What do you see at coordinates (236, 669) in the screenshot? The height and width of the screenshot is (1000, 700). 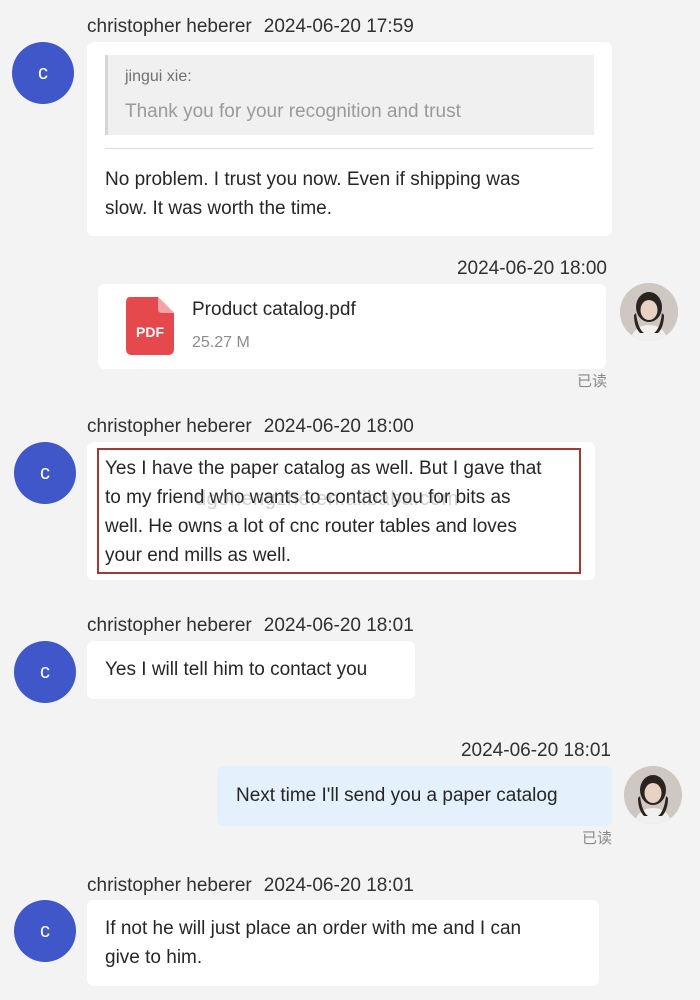 I see `message-text: Yes I will tell him to contact you` at bounding box center [236, 669].